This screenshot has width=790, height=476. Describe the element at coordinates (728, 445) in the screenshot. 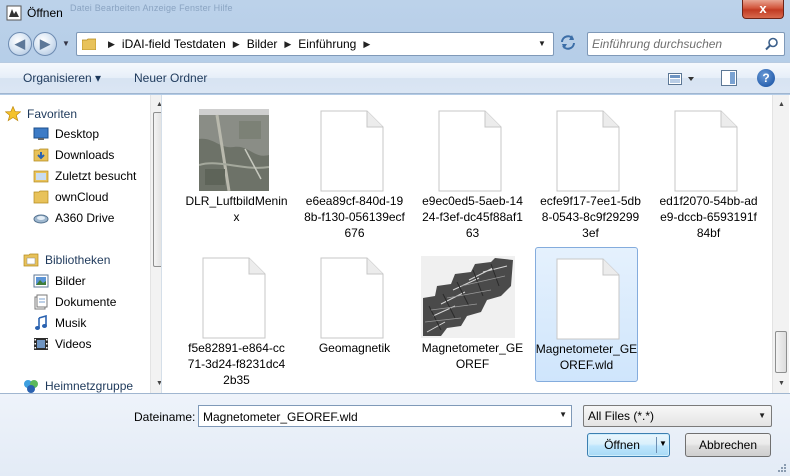

I see `cancel-button: Abbrechen` at that location.